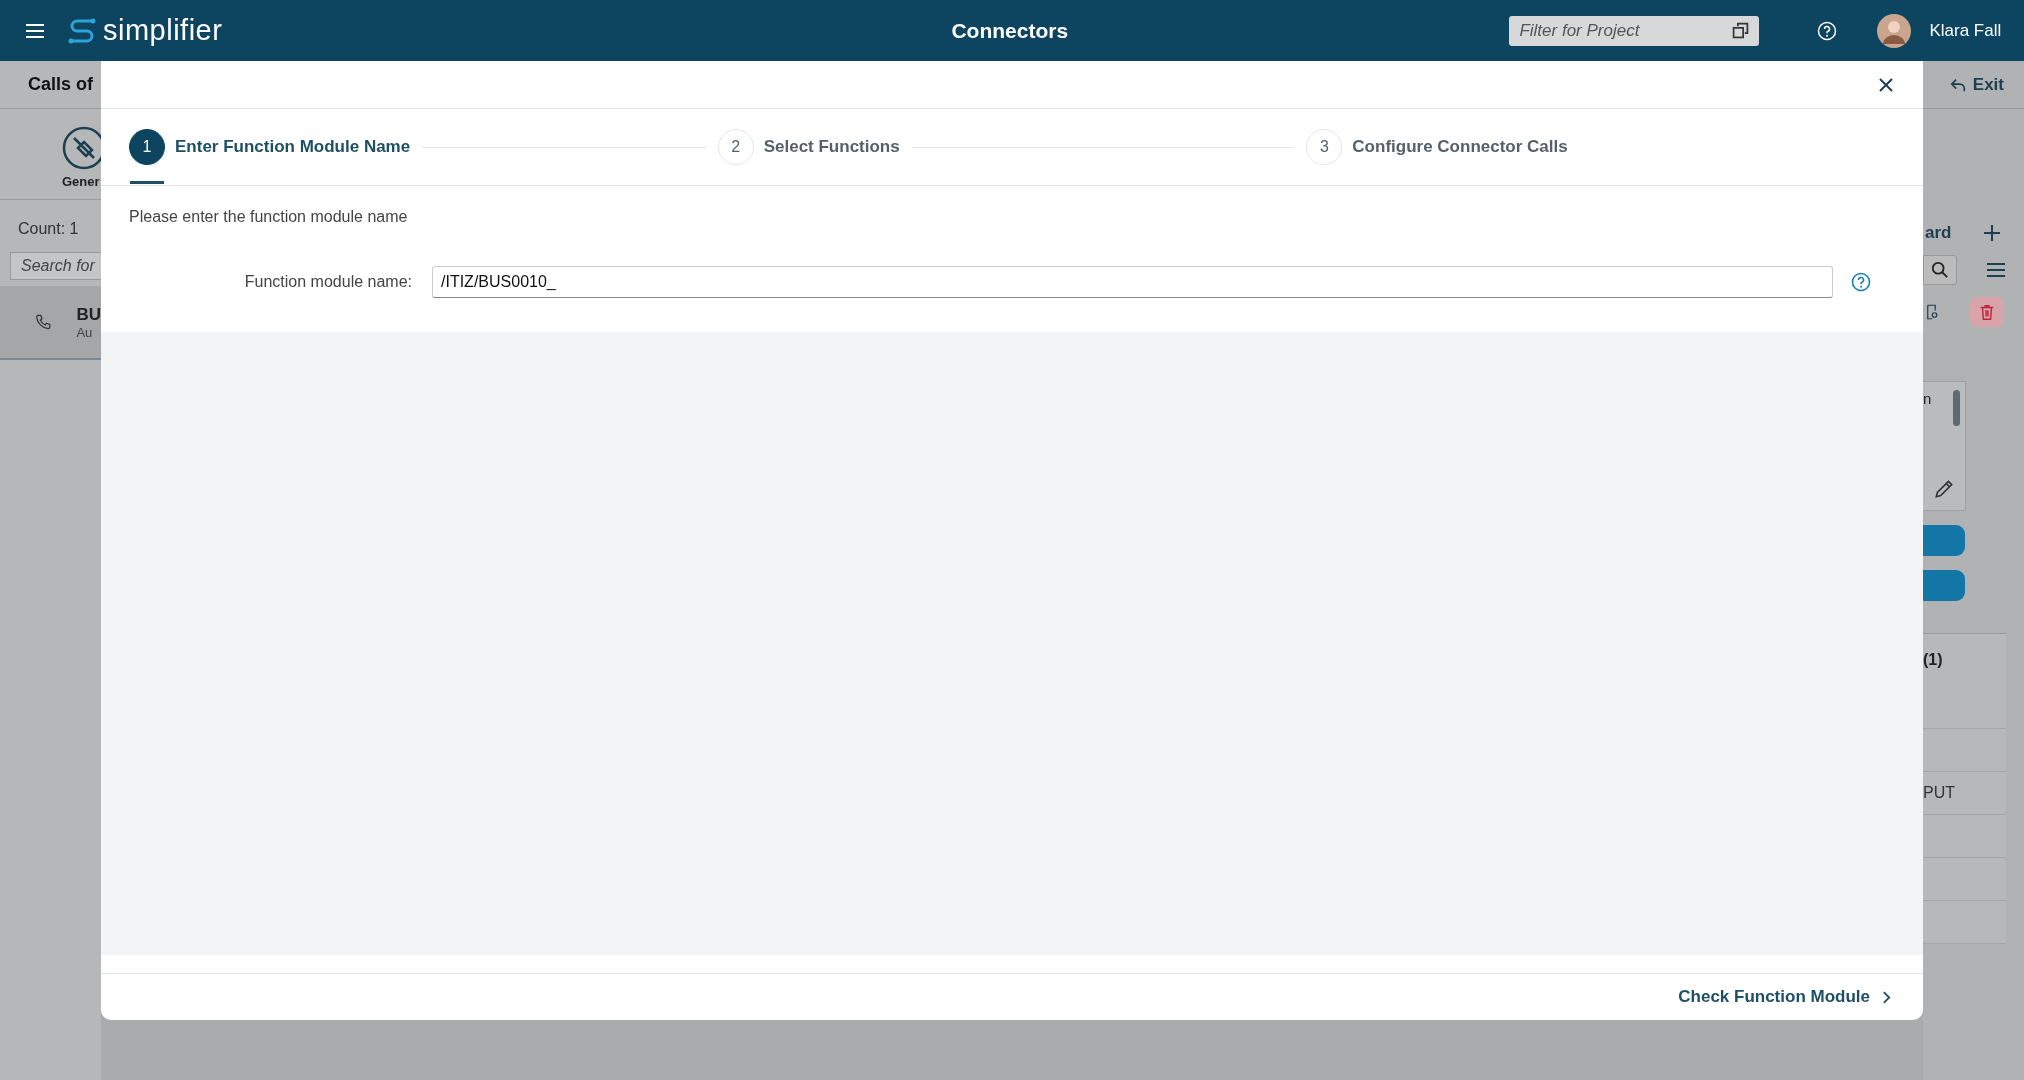 The width and height of the screenshot is (2024, 1080). What do you see at coordinates (1976, 84) in the screenshot?
I see `exit-button: Exit` at bounding box center [1976, 84].